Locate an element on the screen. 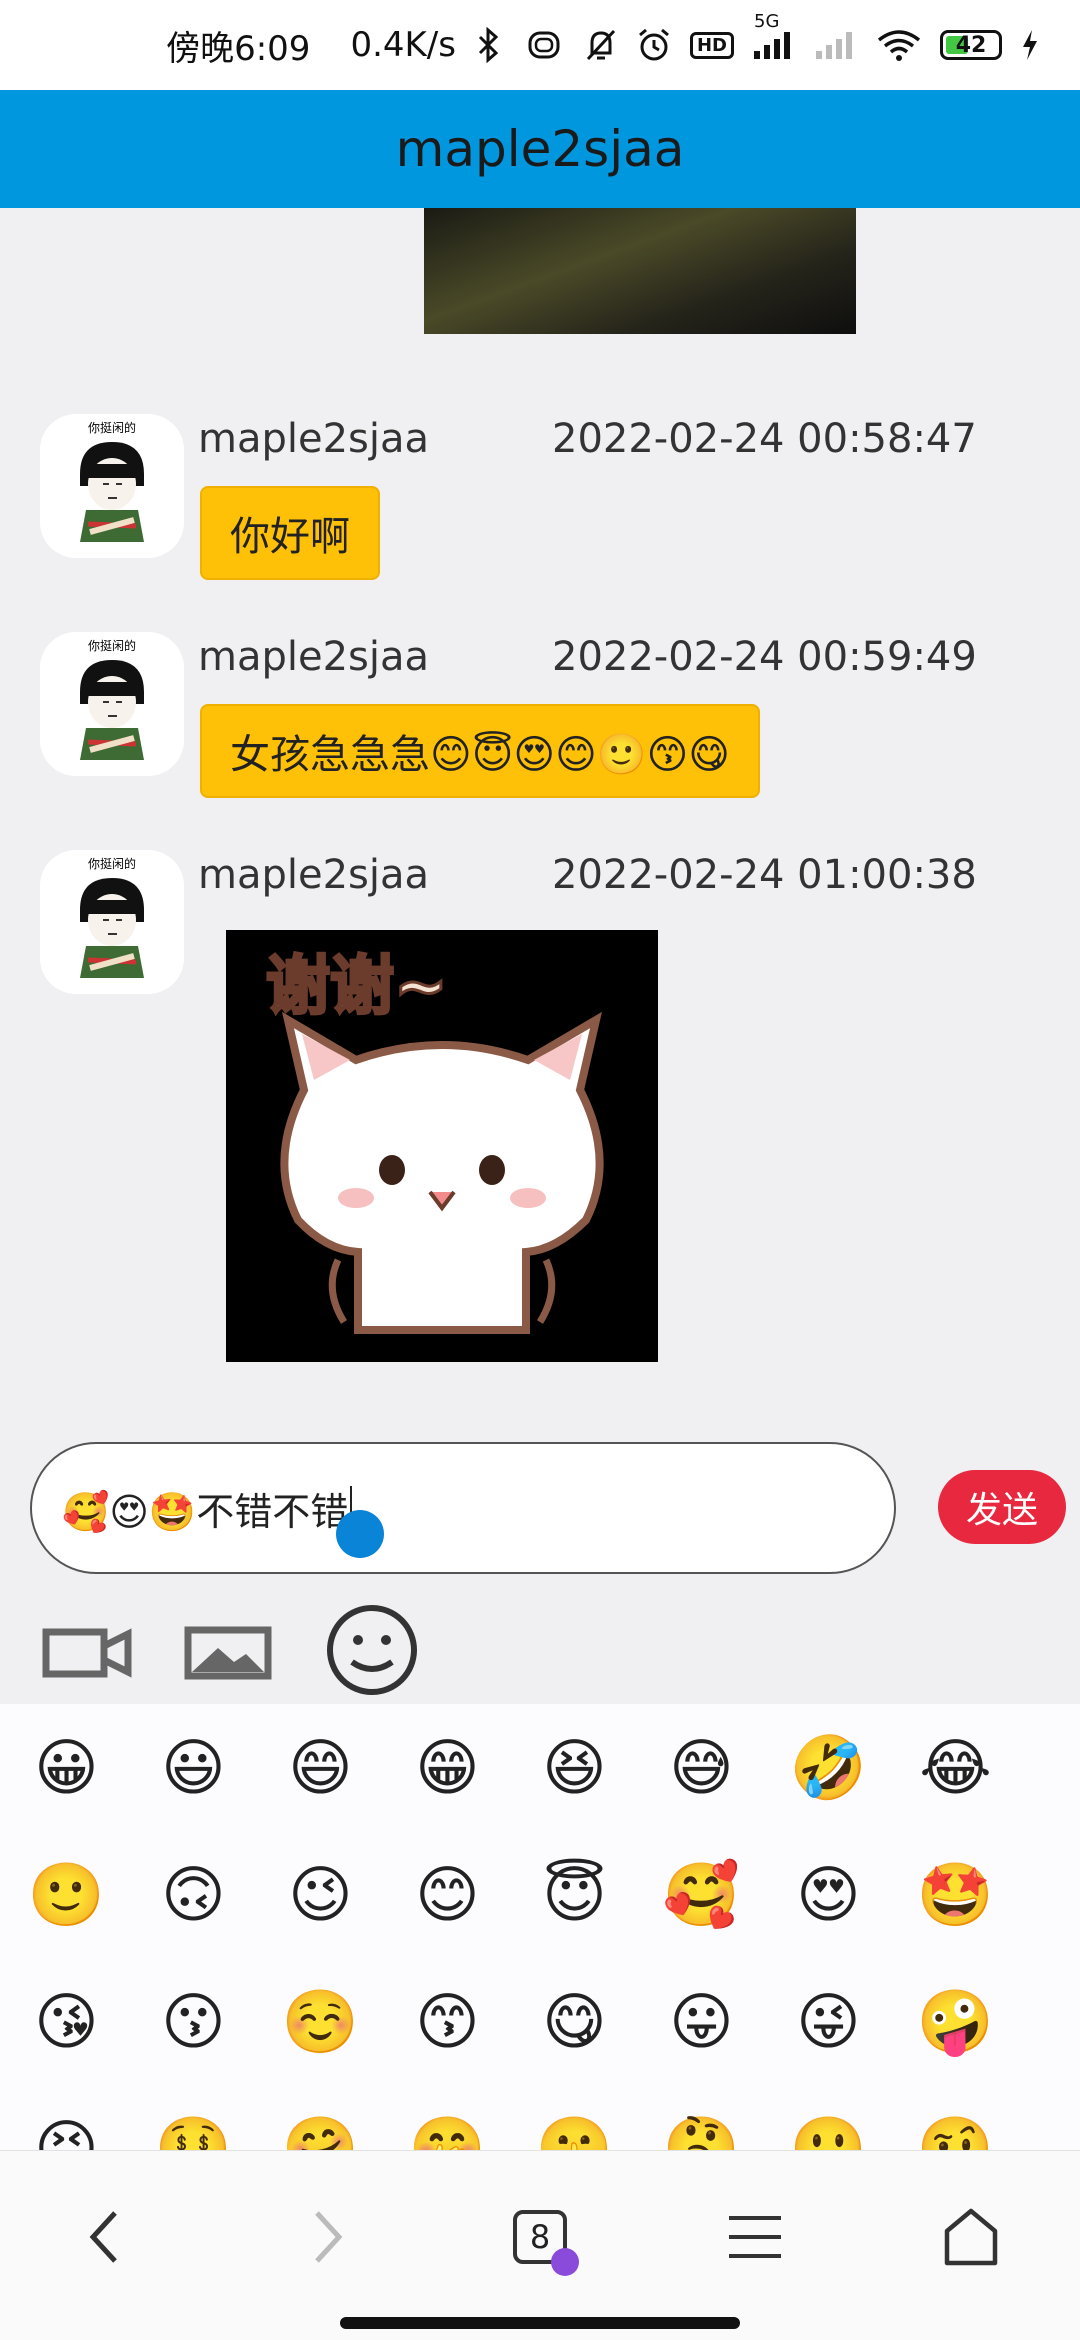  emoji-option: 🤫 is located at coordinates (571, 2118).